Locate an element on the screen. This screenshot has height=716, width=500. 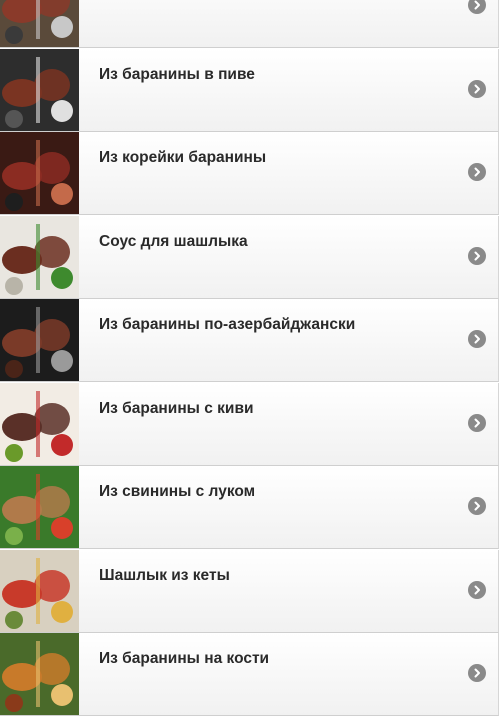
recipe-title: Из баранины по-азербайджански is located at coordinates (227, 324).